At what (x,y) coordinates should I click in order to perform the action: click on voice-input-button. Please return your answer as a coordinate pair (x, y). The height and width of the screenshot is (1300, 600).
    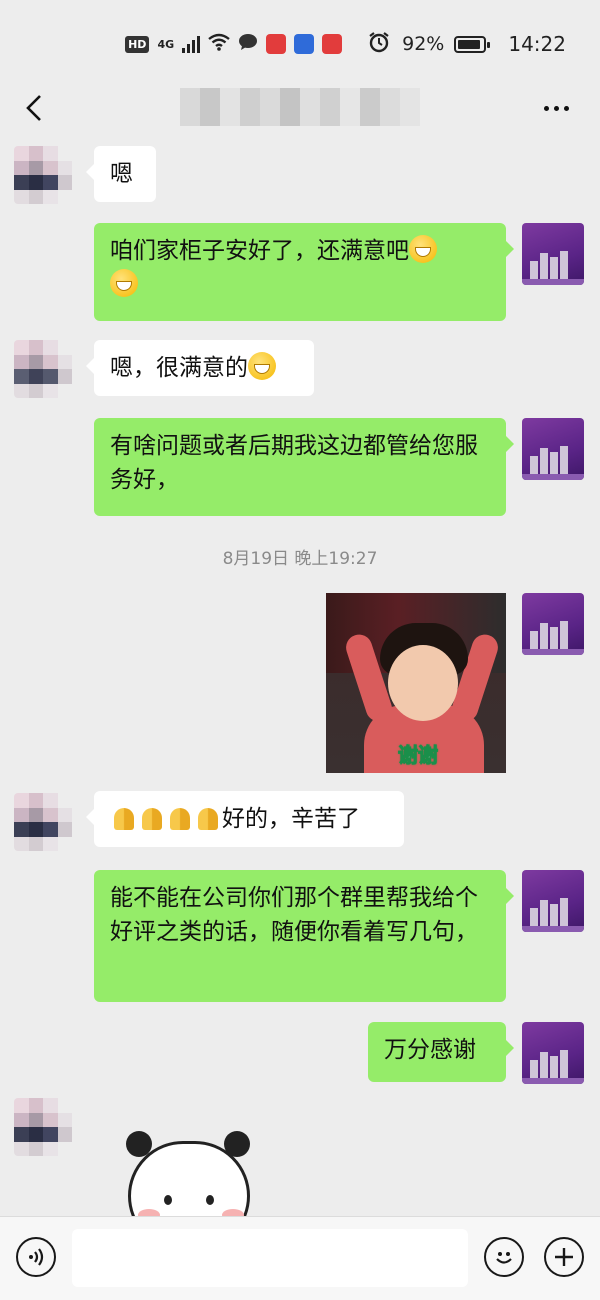
    Looking at the image, I should click on (36, 1257).